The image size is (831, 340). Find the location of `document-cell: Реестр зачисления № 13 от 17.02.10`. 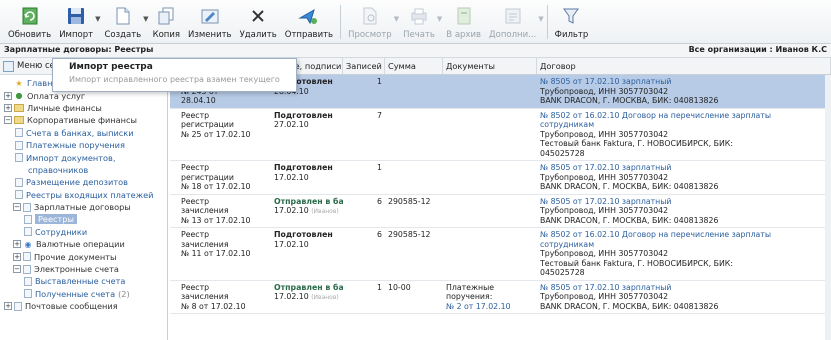

document-cell: Реестр зачисления № 13 от 17.02.10 is located at coordinates (224, 211).